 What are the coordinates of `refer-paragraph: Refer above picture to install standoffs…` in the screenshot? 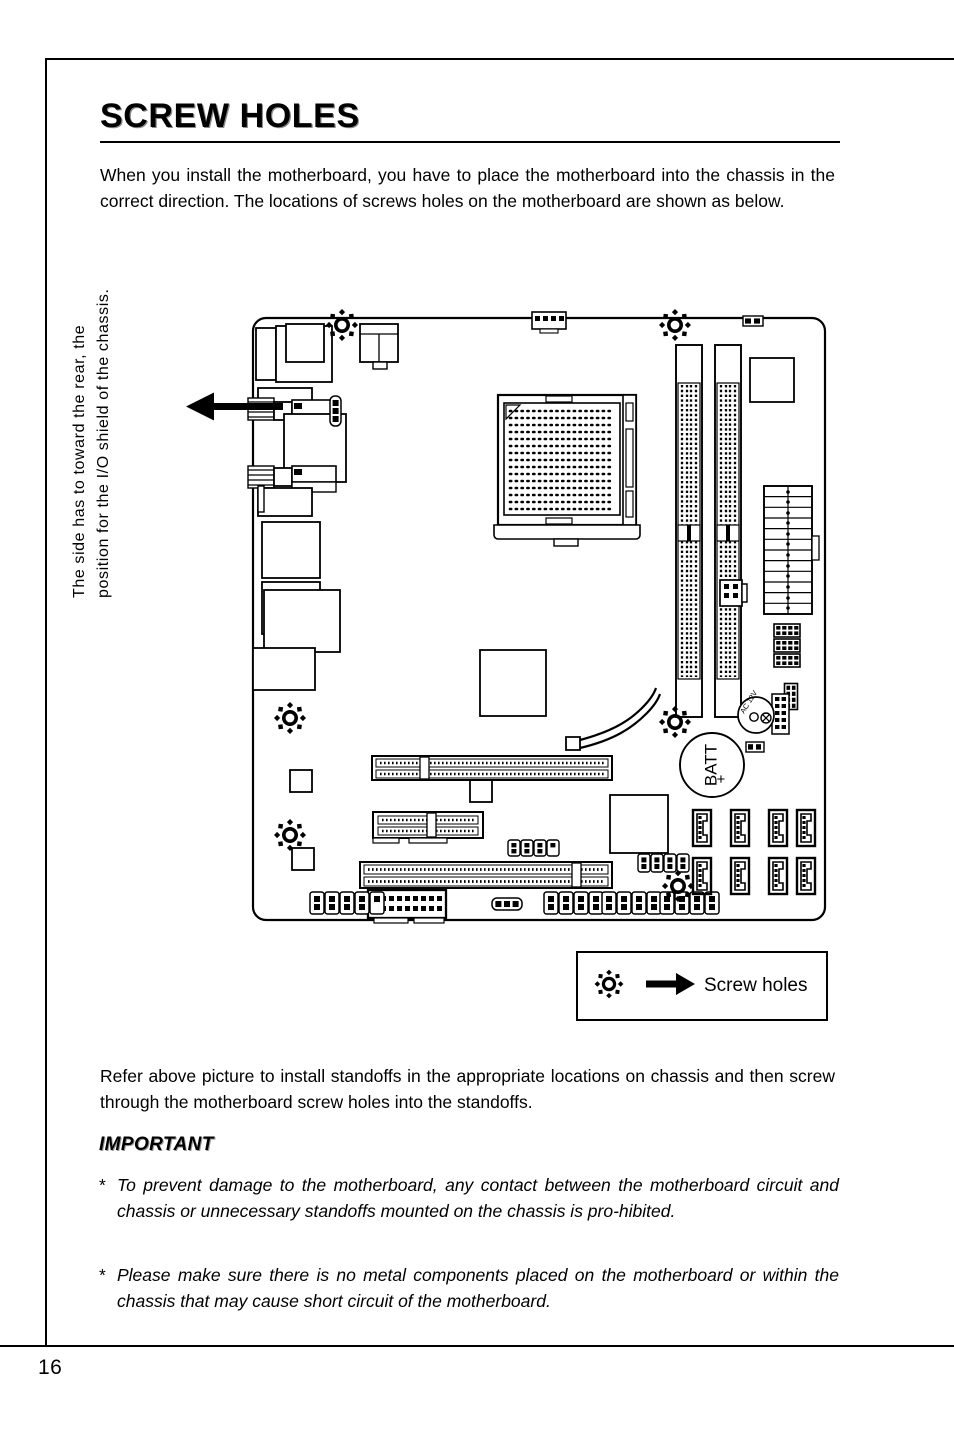 It's located at (467, 1089).